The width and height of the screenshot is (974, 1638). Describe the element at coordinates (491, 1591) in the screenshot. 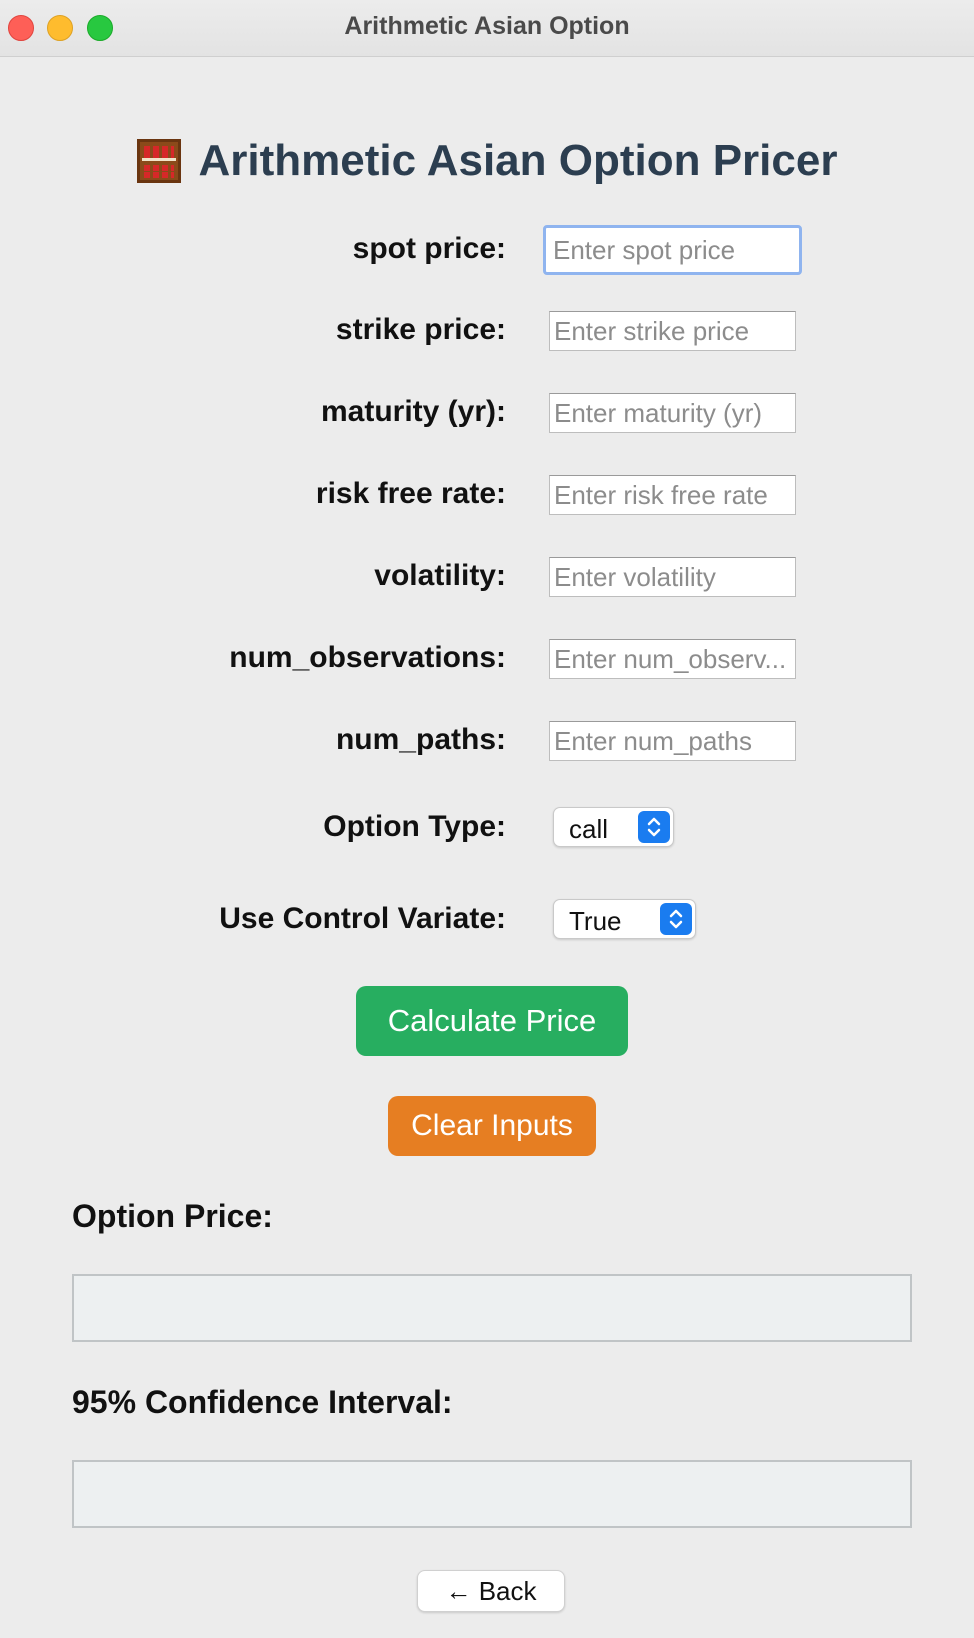

I see `back-button: ← Back` at that location.